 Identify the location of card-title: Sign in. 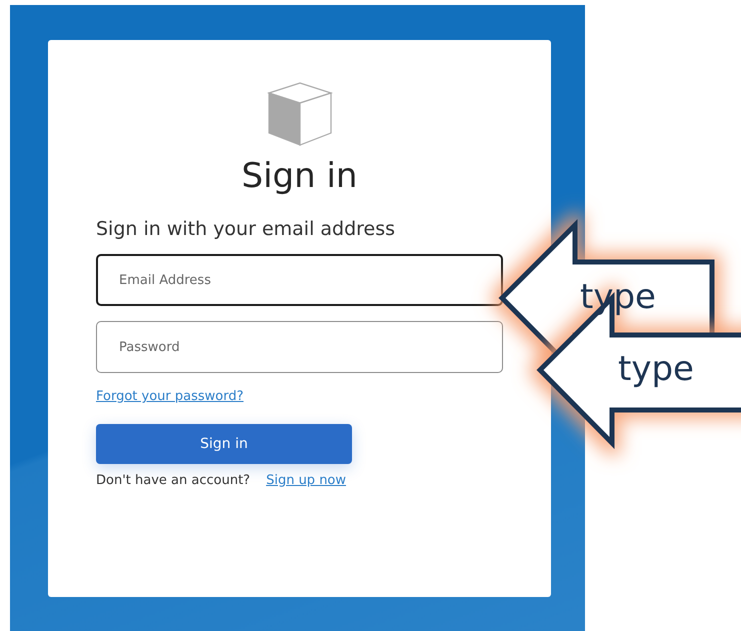
(300, 176).